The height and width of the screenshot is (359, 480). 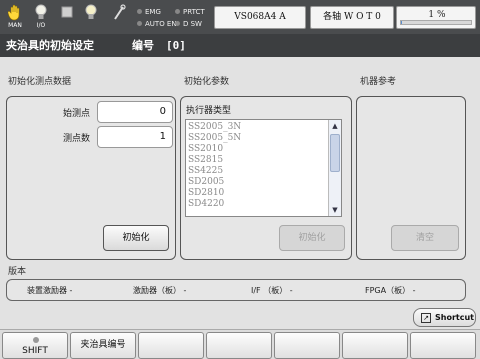 What do you see at coordinates (272, 290) in the screenshot?
I see `version-if-board: I/F （板） -` at bounding box center [272, 290].